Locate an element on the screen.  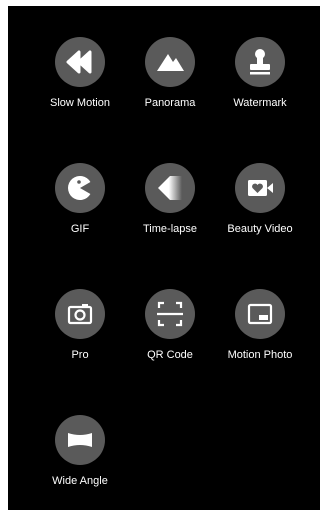
rewind-icon is located at coordinates (80, 62).